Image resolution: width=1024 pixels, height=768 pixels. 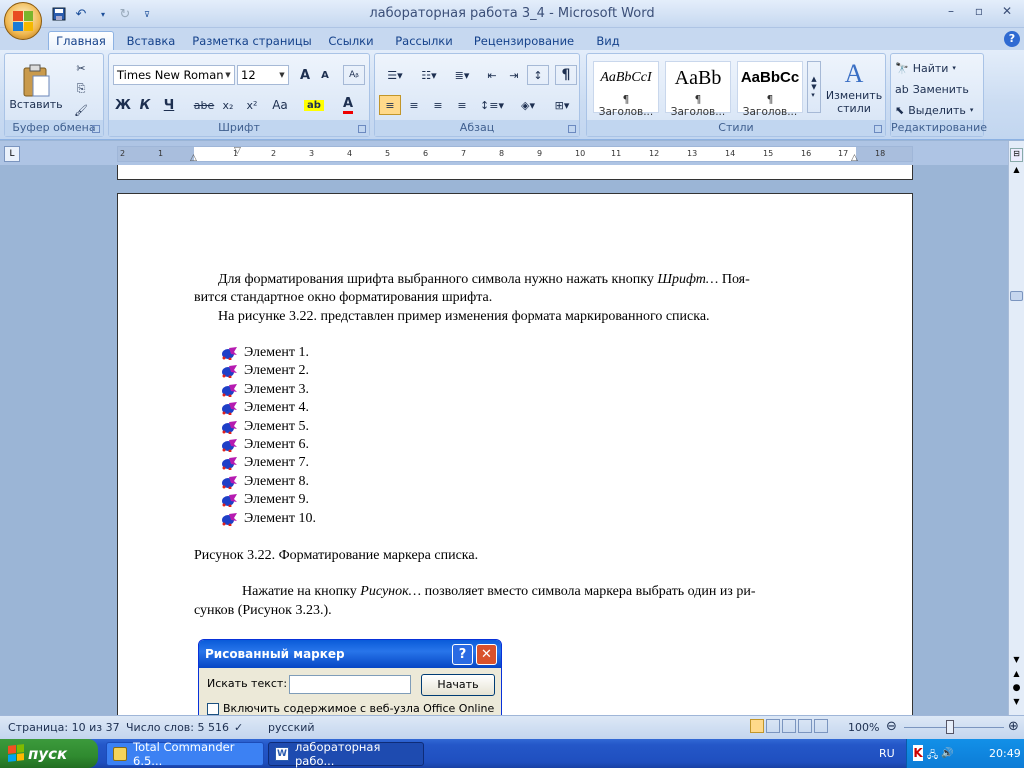 I want to click on underline-button: Ч, so click(x=169, y=105).